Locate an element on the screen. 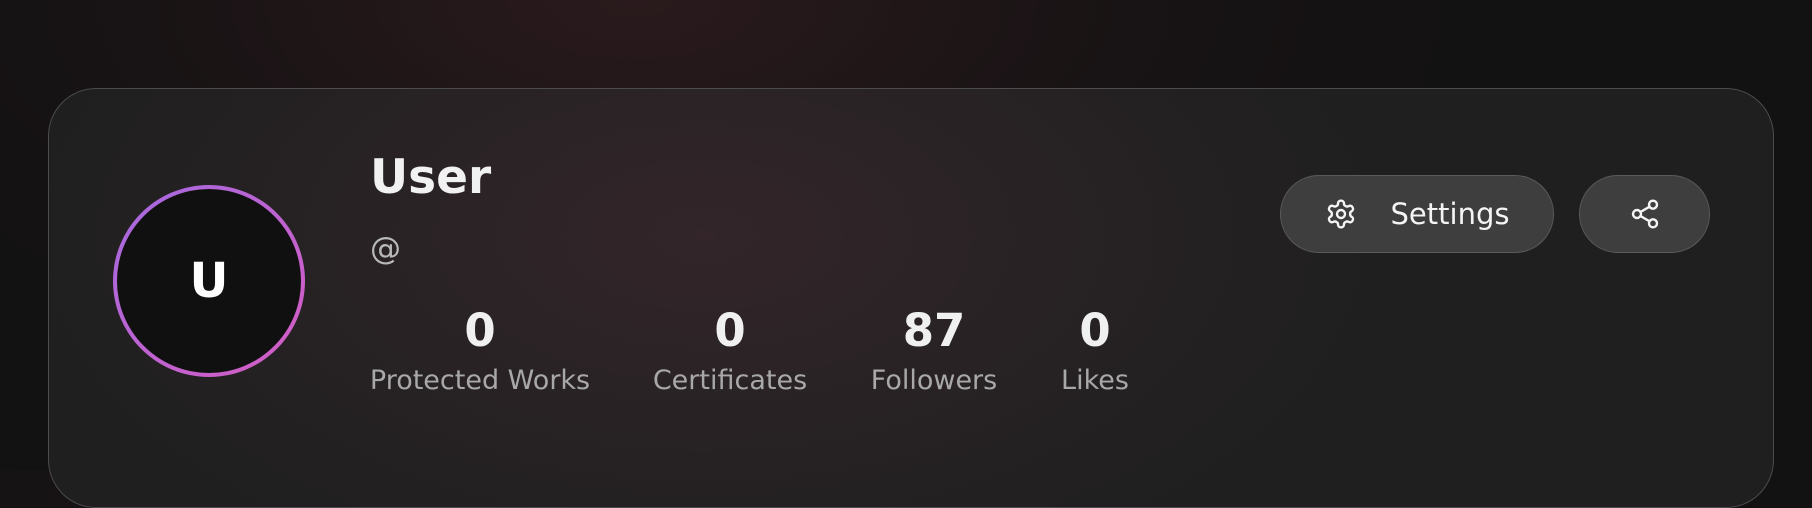 The image size is (1812, 508). settings-button: Settings is located at coordinates (1417, 214).